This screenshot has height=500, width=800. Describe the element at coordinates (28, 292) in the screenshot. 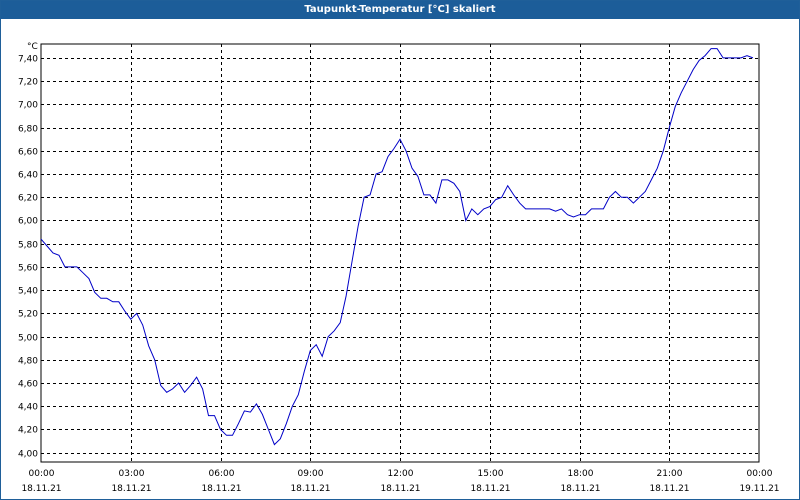

I see `y-tick-label: 5,40` at that location.